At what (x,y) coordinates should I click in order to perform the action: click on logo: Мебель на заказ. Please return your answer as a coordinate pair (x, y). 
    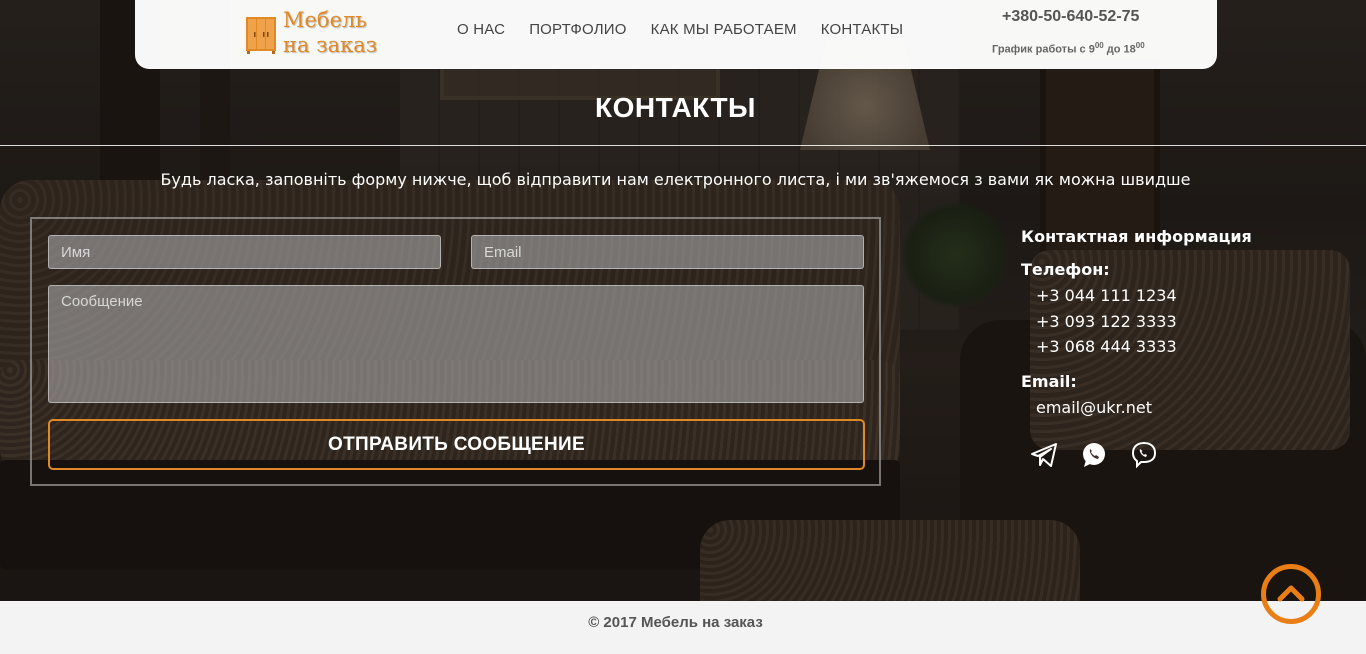
    Looking at the image, I should click on (320, 35).